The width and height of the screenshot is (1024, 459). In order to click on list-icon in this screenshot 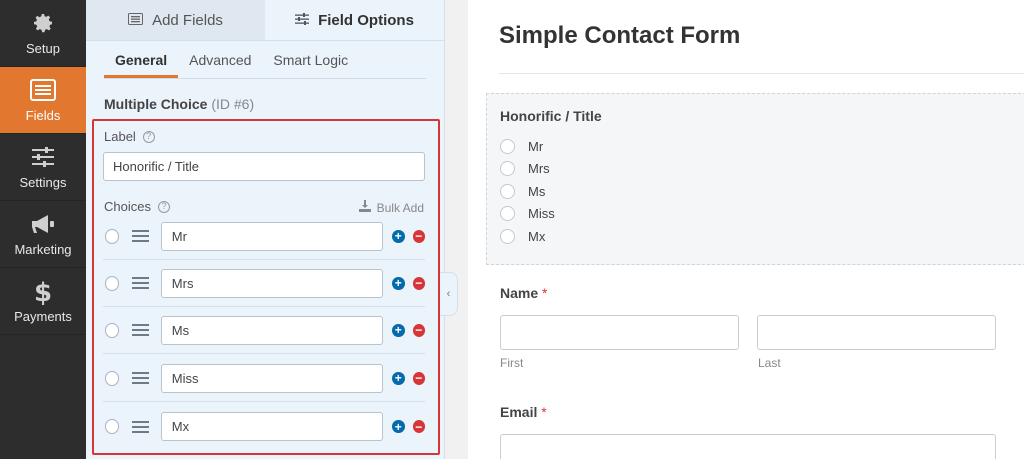, I will do `click(136, 20)`.